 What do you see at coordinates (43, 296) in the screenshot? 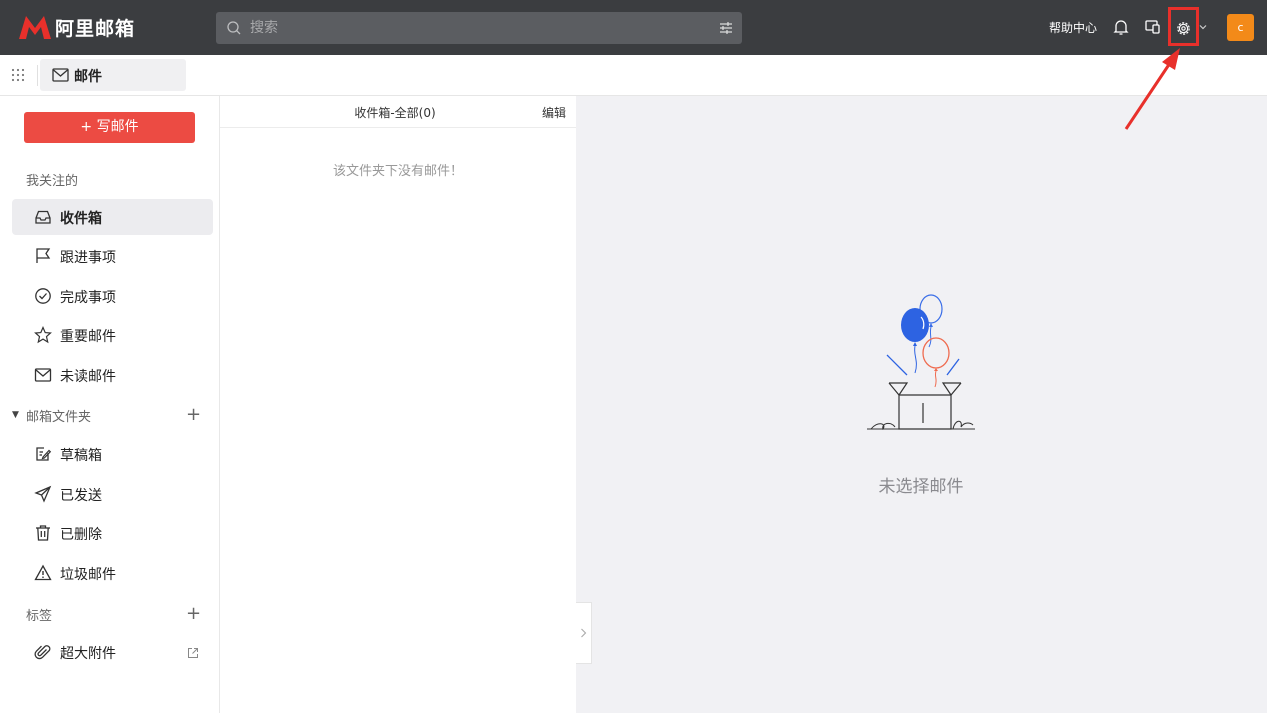
I see `check-circle-icon` at bounding box center [43, 296].